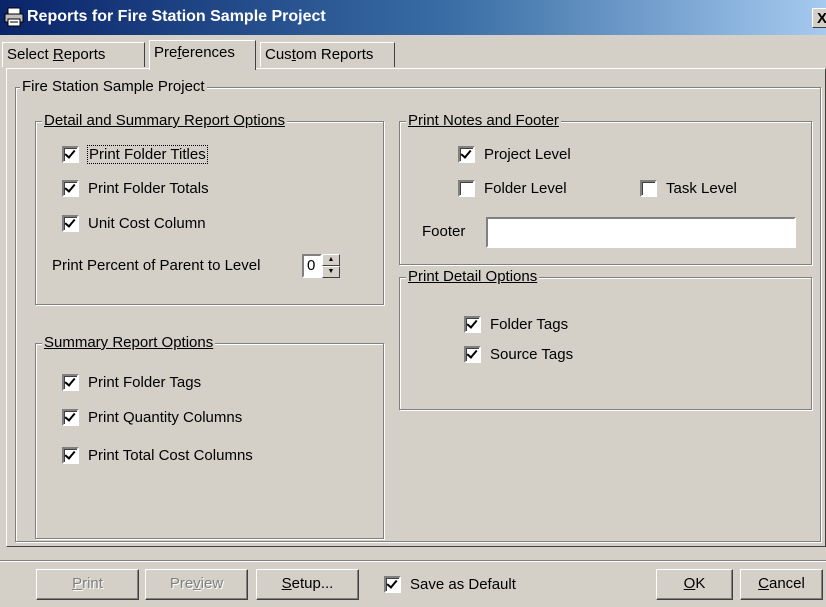  I want to click on tab-label: Select, so click(30, 54).